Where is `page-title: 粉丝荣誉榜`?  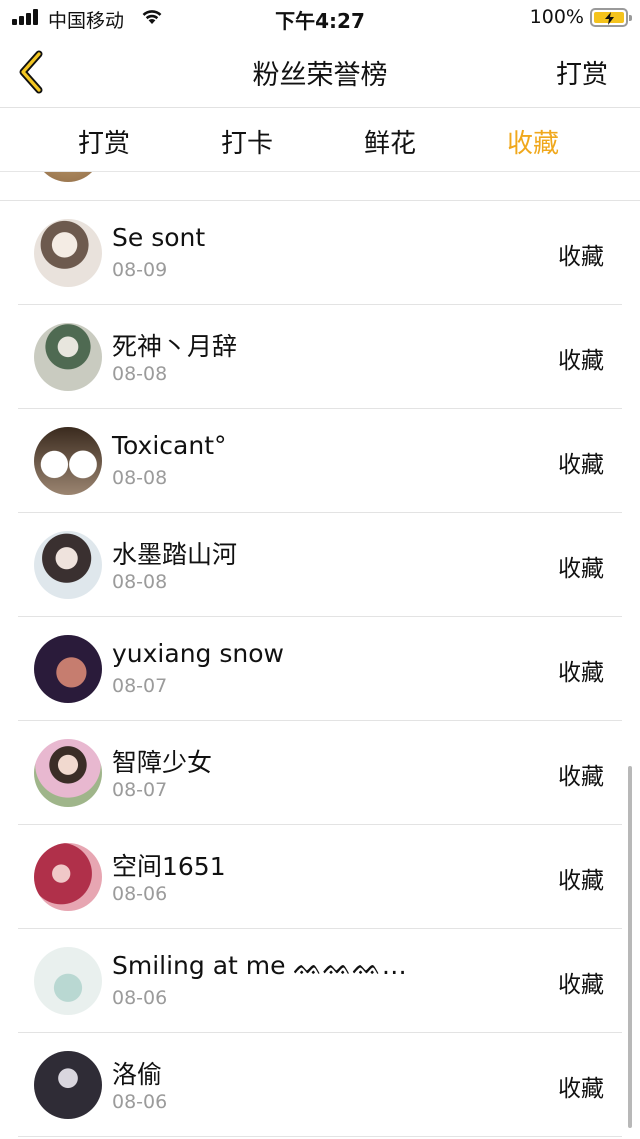
page-title: 粉丝荣誉榜 is located at coordinates (320, 75).